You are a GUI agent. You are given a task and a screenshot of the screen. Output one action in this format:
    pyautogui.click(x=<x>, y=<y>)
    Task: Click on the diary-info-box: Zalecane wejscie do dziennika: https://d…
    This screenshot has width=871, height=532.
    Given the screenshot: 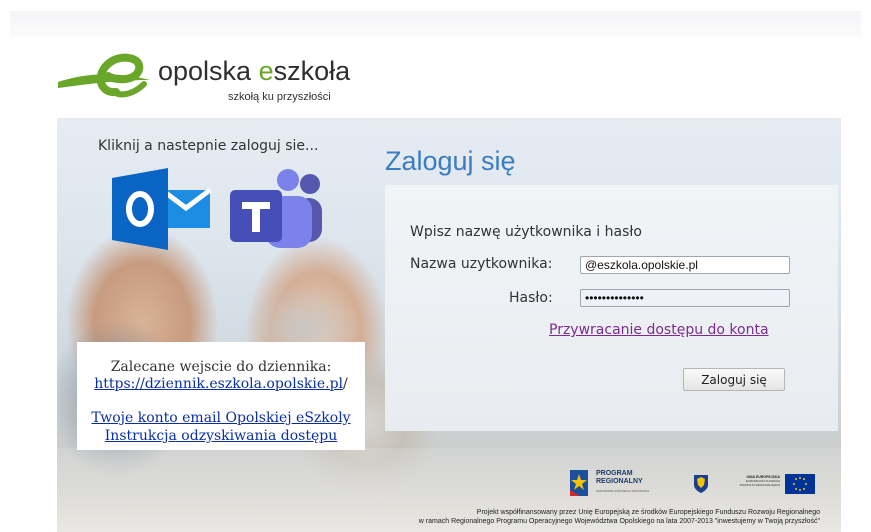 What is the action you would take?
    pyautogui.click(x=221, y=396)
    